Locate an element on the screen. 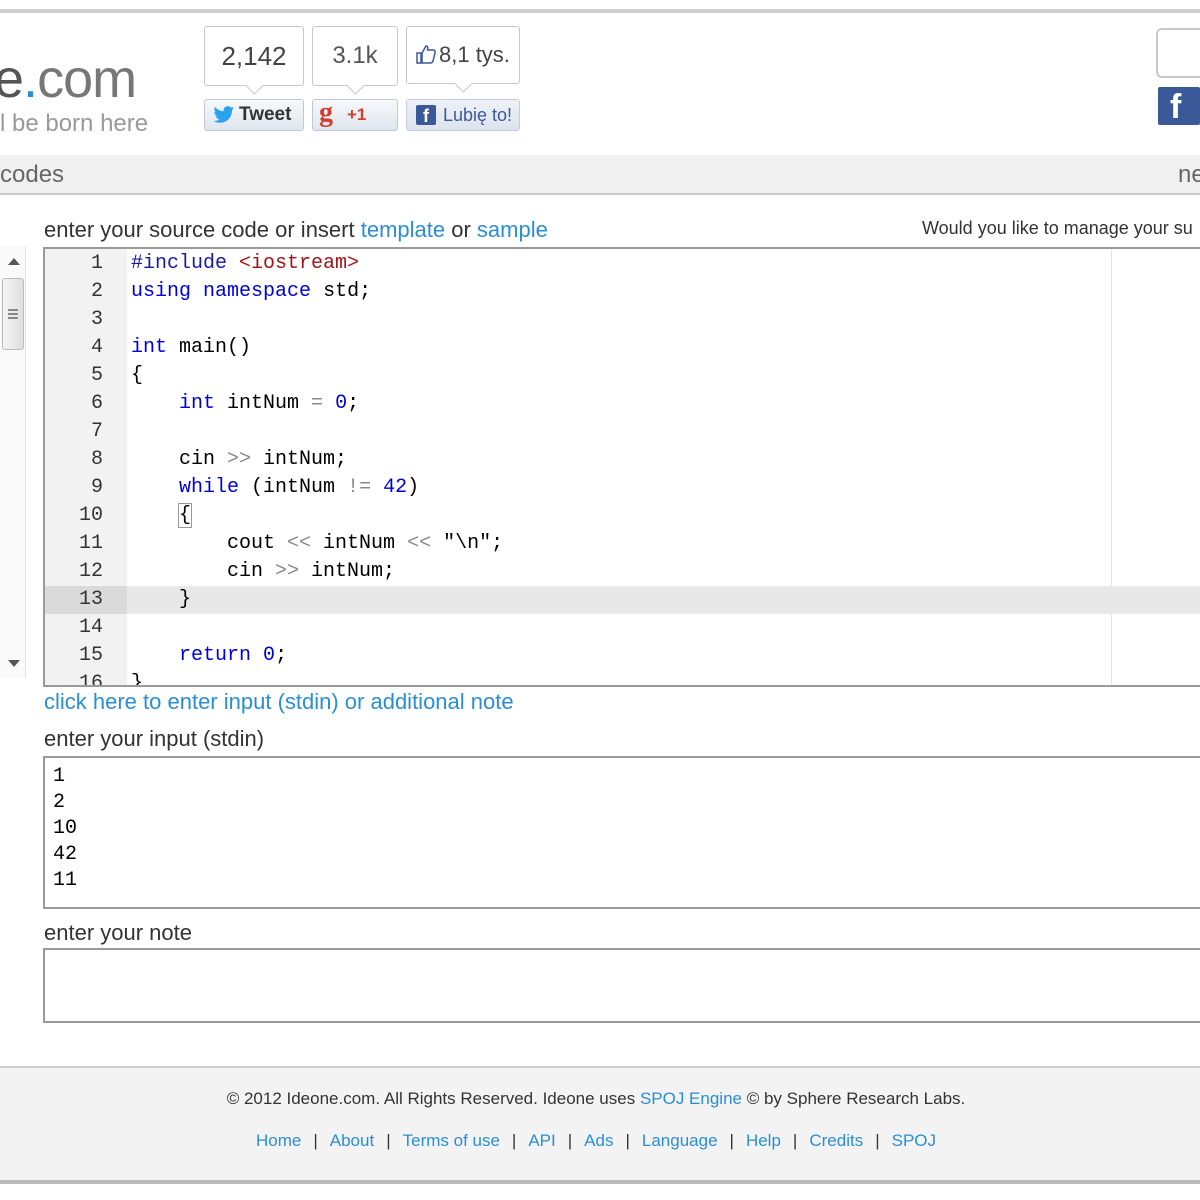  template-link: template is located at coordinates (403, 229).